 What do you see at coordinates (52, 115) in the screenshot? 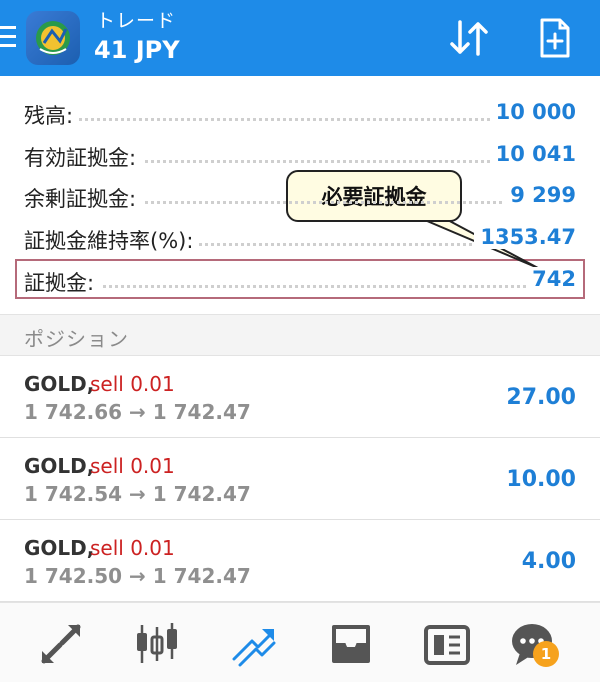
I see `balance-label: 残高:` at bounding box center [52, 115].